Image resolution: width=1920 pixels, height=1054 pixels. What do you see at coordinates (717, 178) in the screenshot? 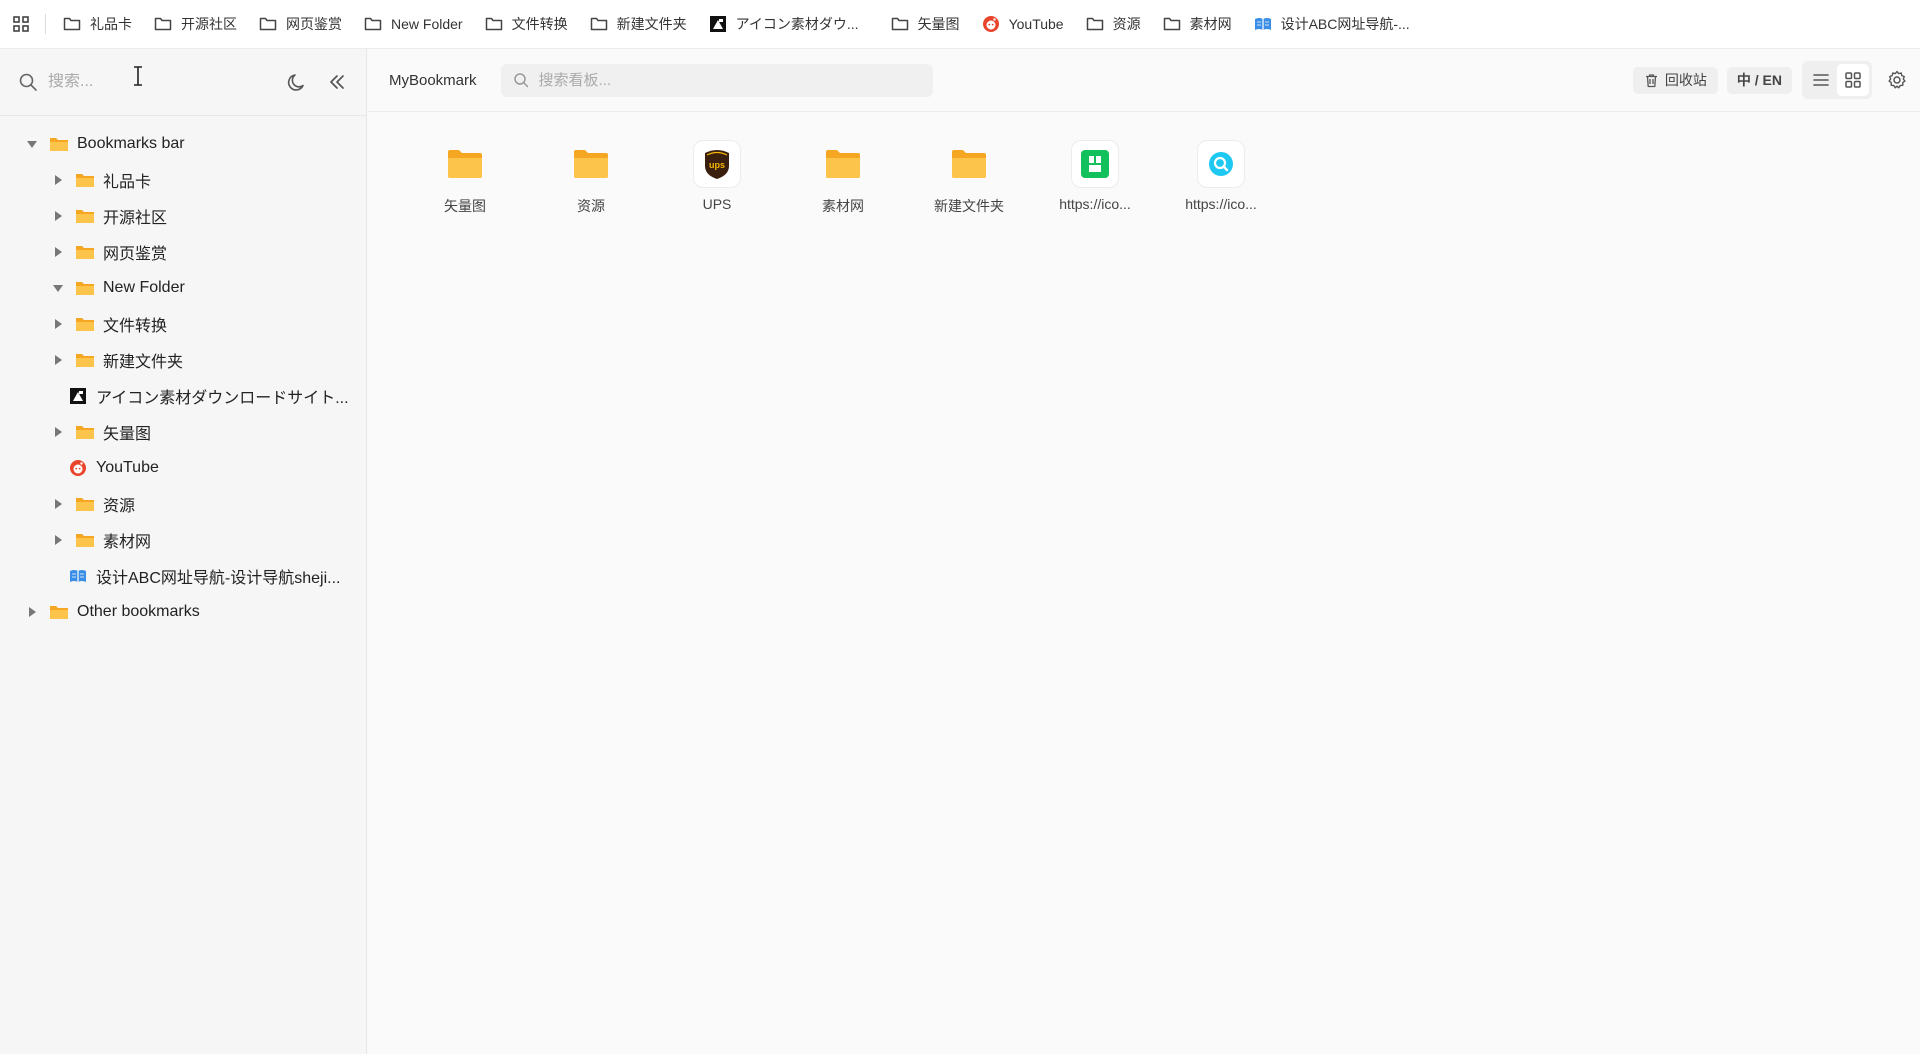
I see `grid-item-link-ups: ups UPS` at bounding box center [717, 178].